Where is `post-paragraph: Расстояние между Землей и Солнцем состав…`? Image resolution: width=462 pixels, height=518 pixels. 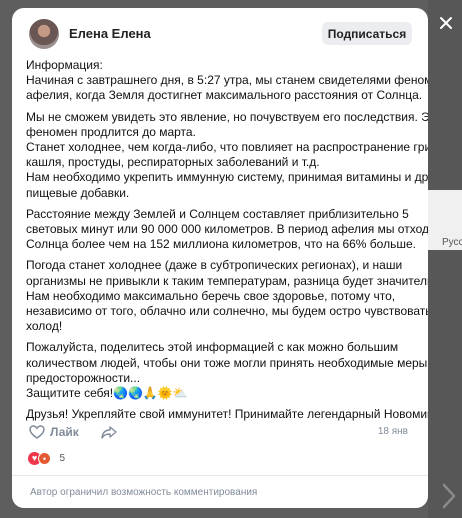
post-paragraph: Расстояние между Землей и Солнцем состав… is located at coordinates (227, 229).